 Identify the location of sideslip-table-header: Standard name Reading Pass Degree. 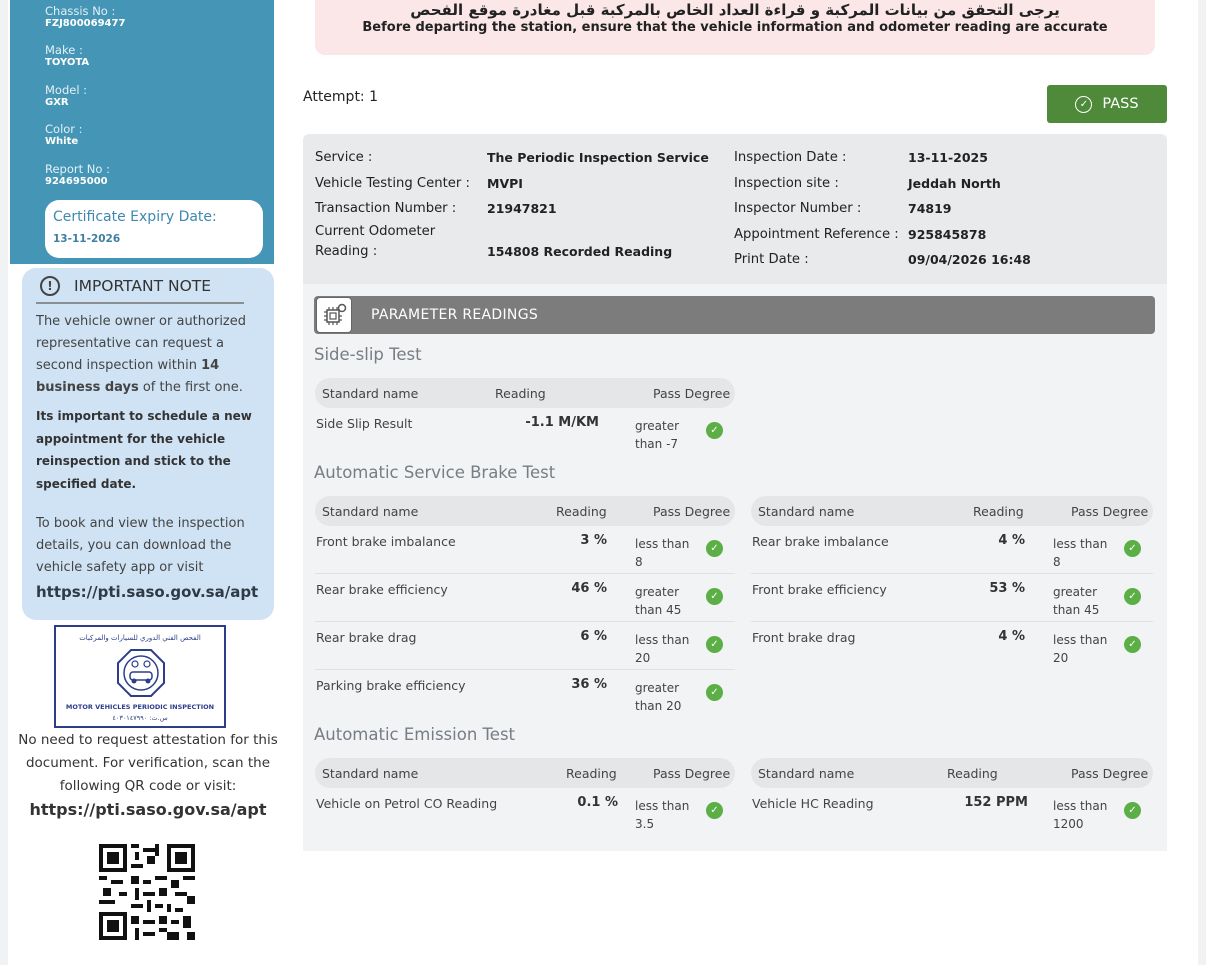
(525, 393).